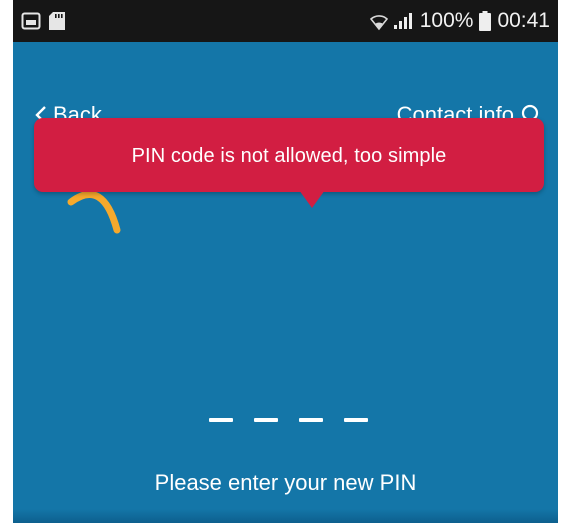 Image resolution: width=562 pixels, height=529 pixels. Describe the element at coordinates (285, 516) in the screenshot. I see `bottom-band` at that location.